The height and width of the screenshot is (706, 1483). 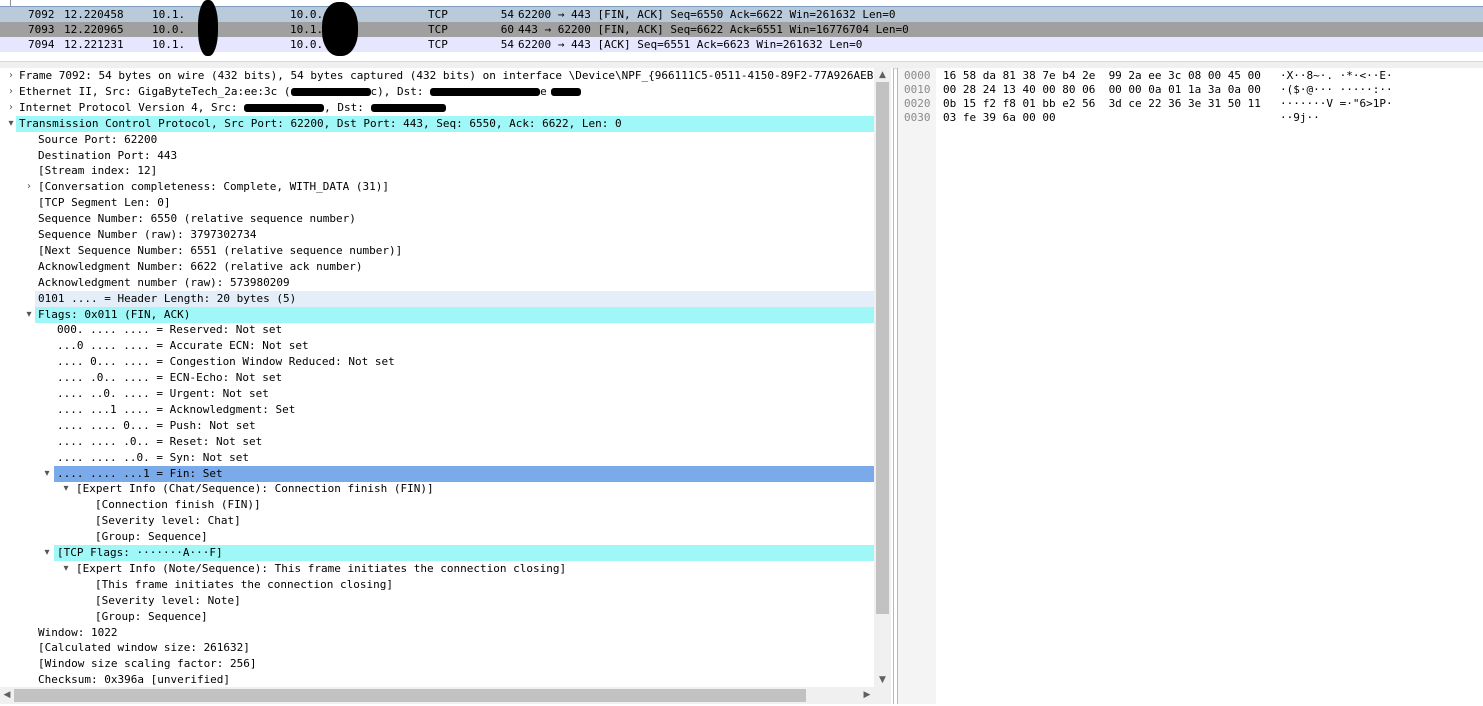 What do you see at coordinates (178, 505) in the screenshot?
I see `detail-label: [Connection finish (FIN)]` at bounding box center [178, 505].